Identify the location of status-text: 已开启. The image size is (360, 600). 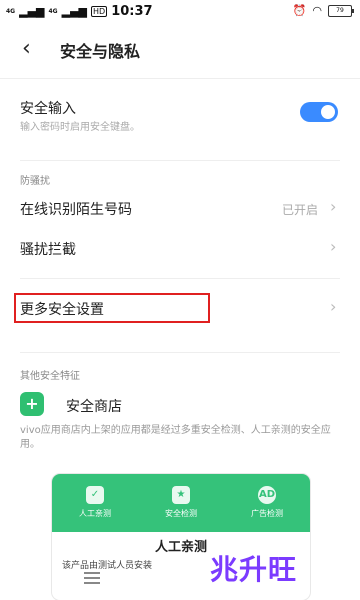
(300, 210).